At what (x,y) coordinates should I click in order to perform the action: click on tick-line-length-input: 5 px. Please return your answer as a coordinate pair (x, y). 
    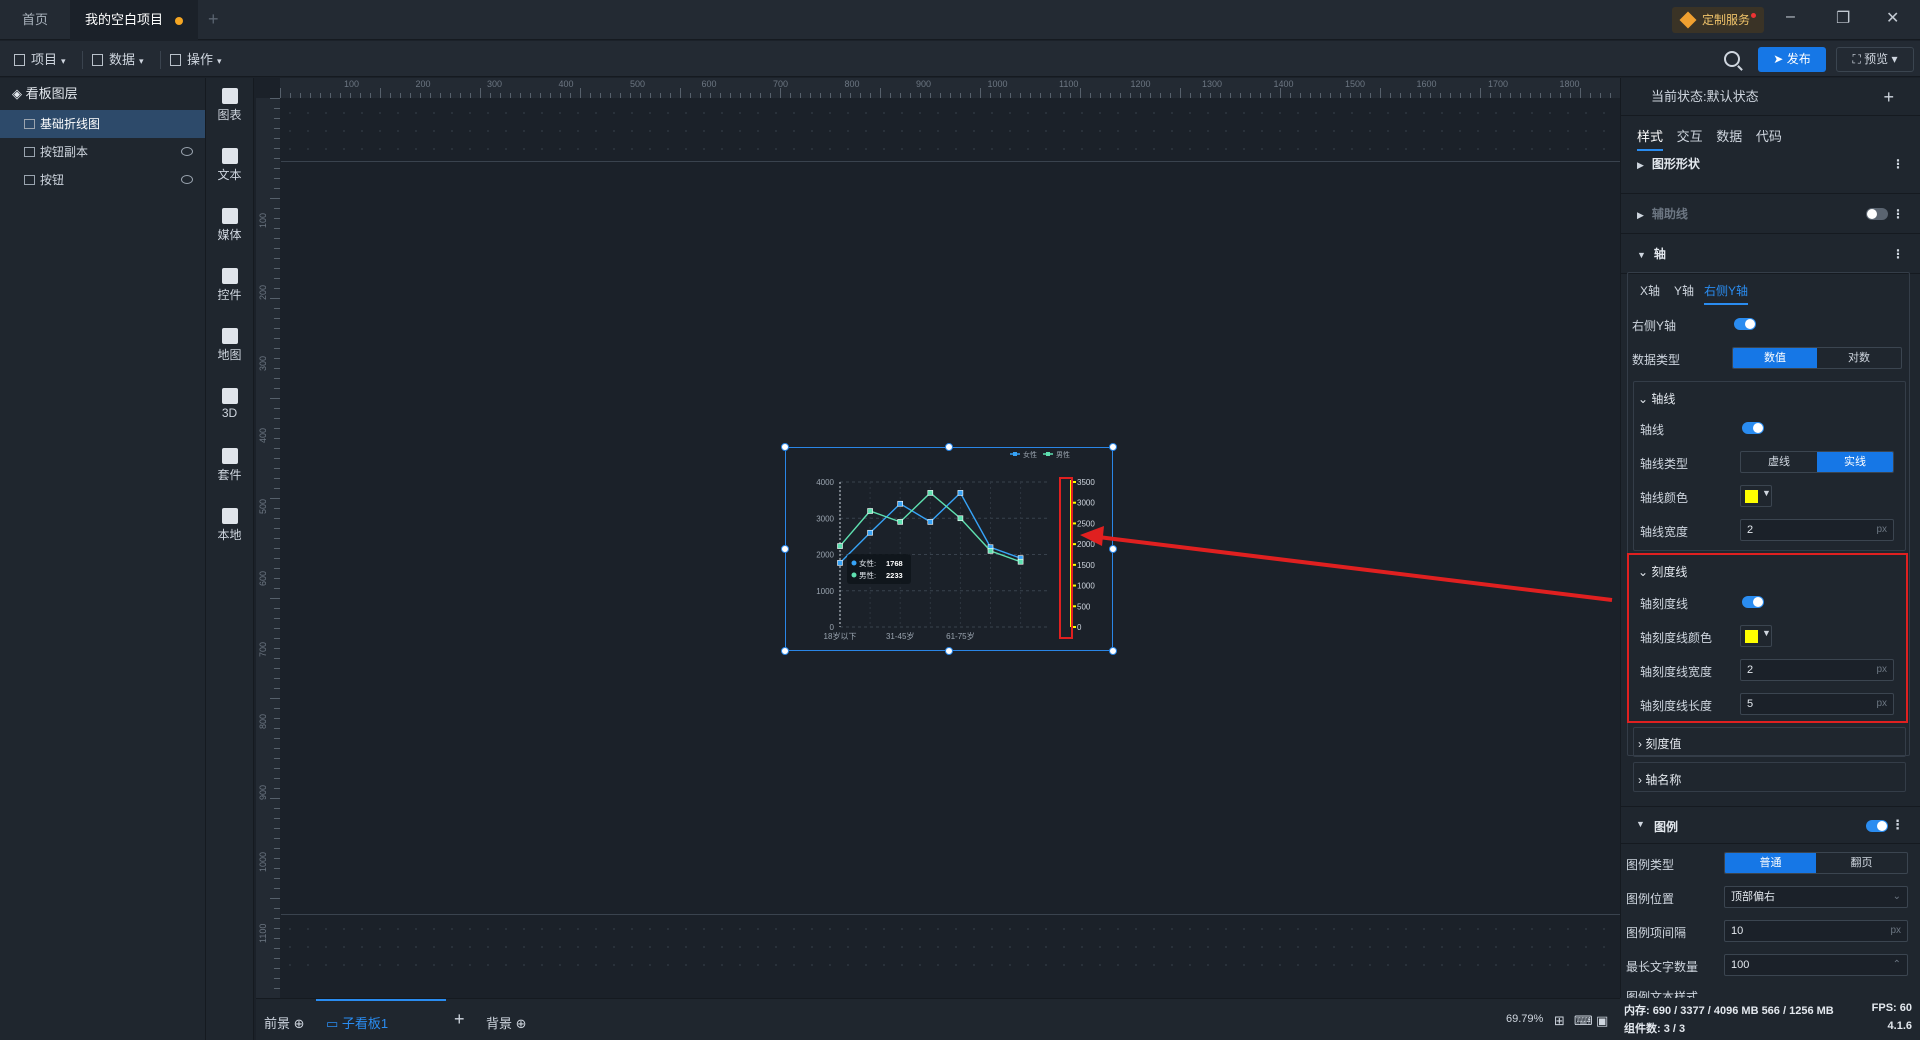
    Looking at the image, I should click on (1817, 704).